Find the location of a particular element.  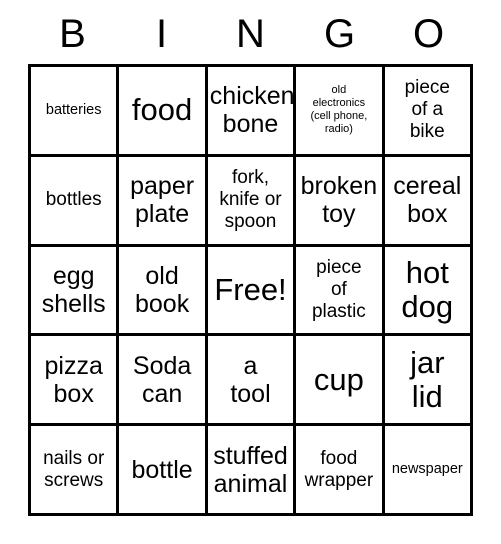

bingo-cell-label: jar lid is located at coordinates (427, 379).